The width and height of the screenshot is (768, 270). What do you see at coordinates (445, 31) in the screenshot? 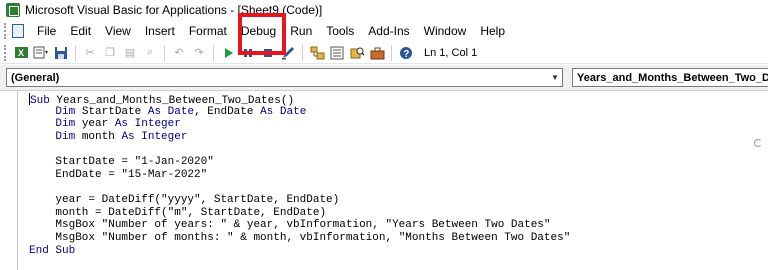
I see `menu-window: Window` at bounding box center [445, 31].